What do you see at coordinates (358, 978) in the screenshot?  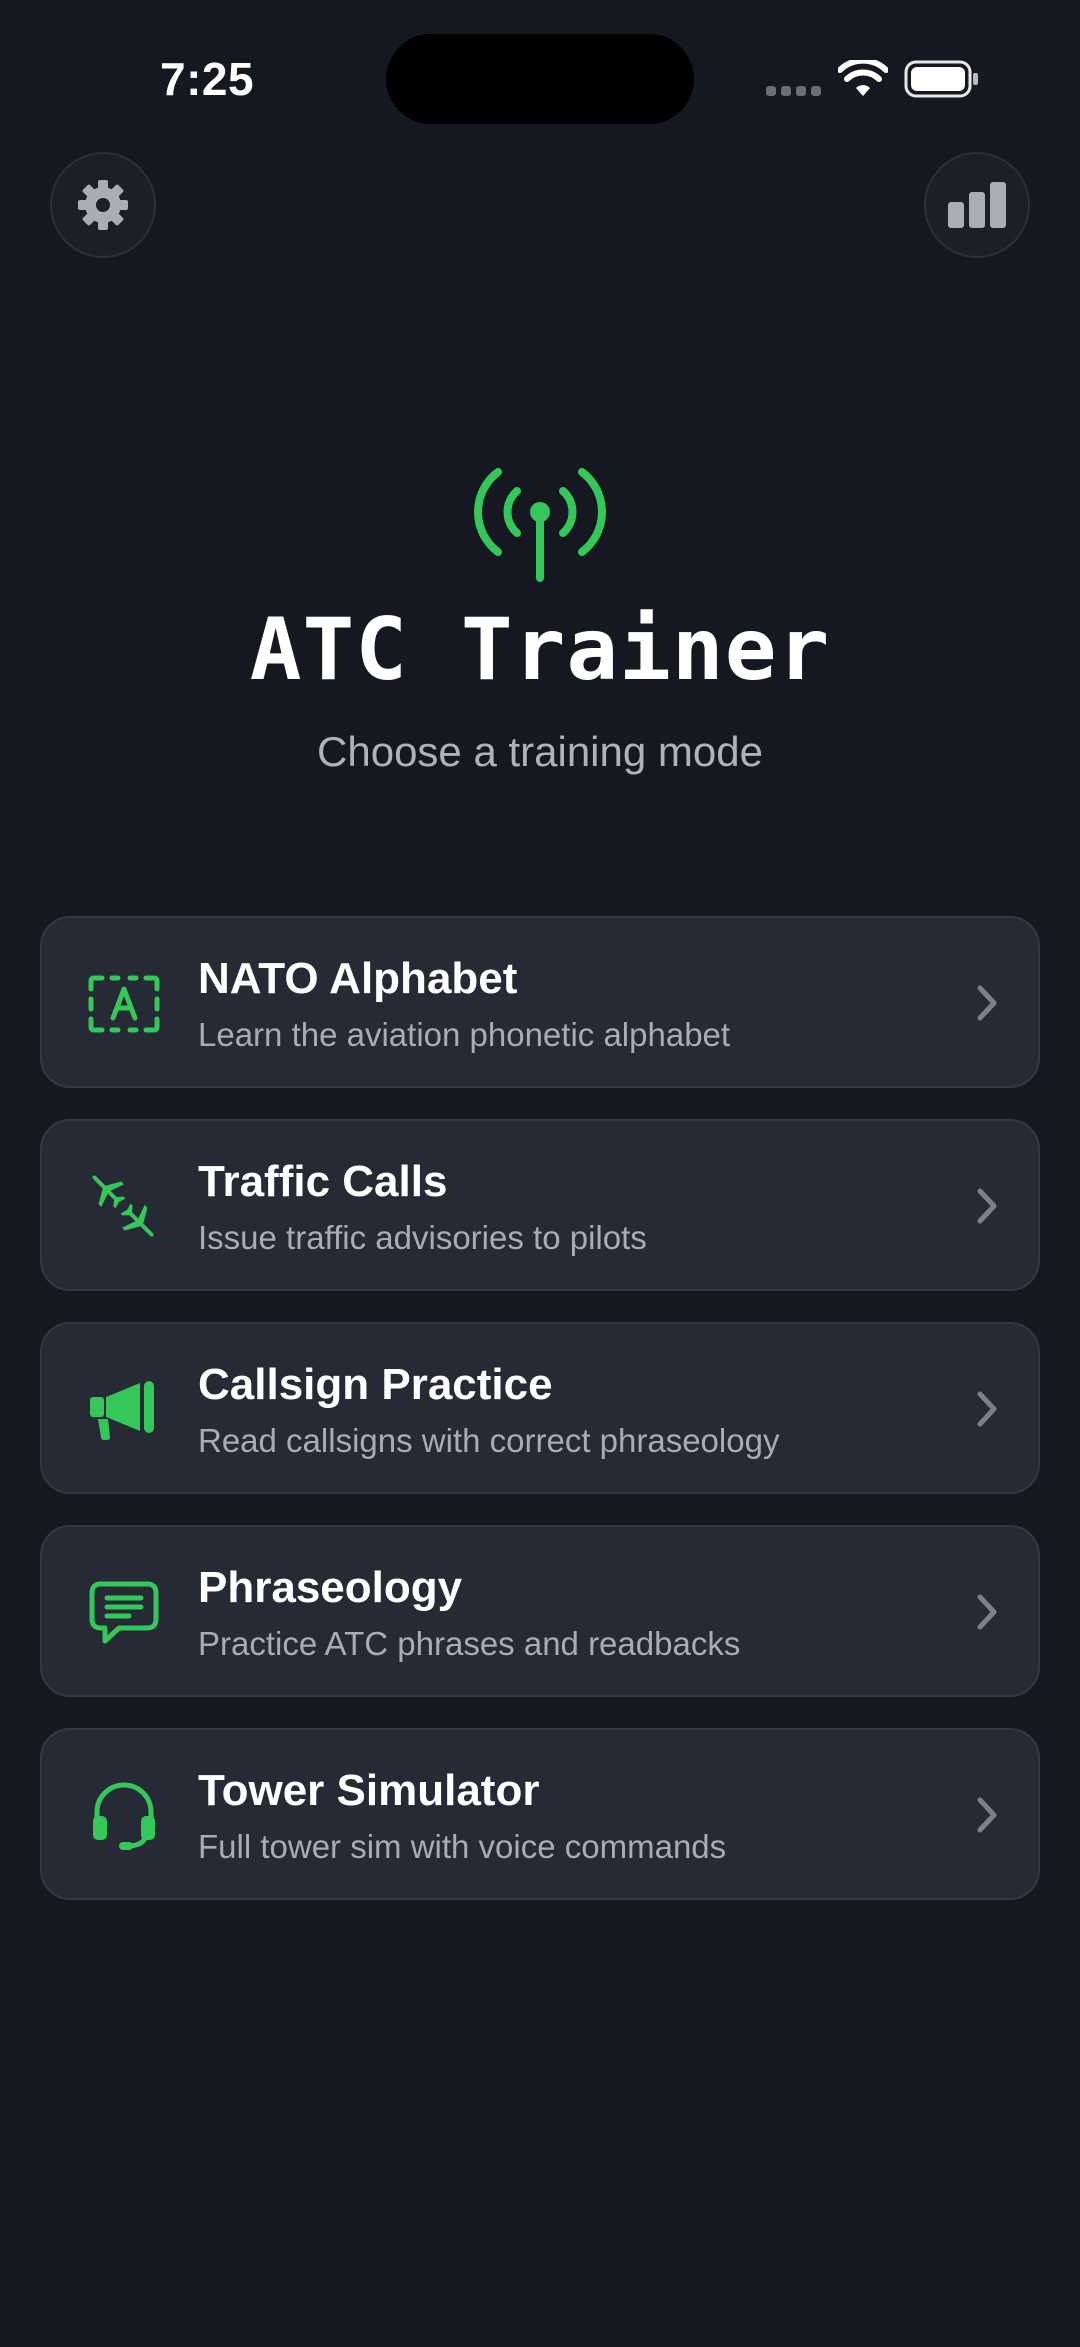 I see `mode-title: NATO Alphabet` at bounding box center [358, 978].